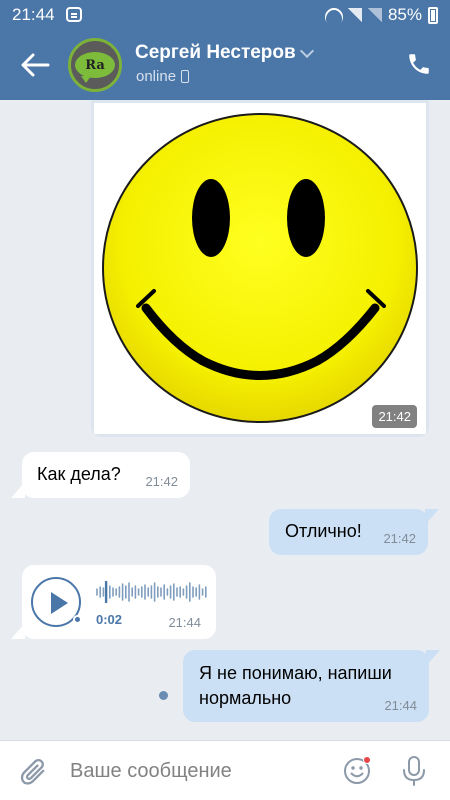 This screenshot has width=450, height=800. Describe the element at coordinates (225, 15) in the screenshot. I see `status-bar: 21:44 85%` at that location.